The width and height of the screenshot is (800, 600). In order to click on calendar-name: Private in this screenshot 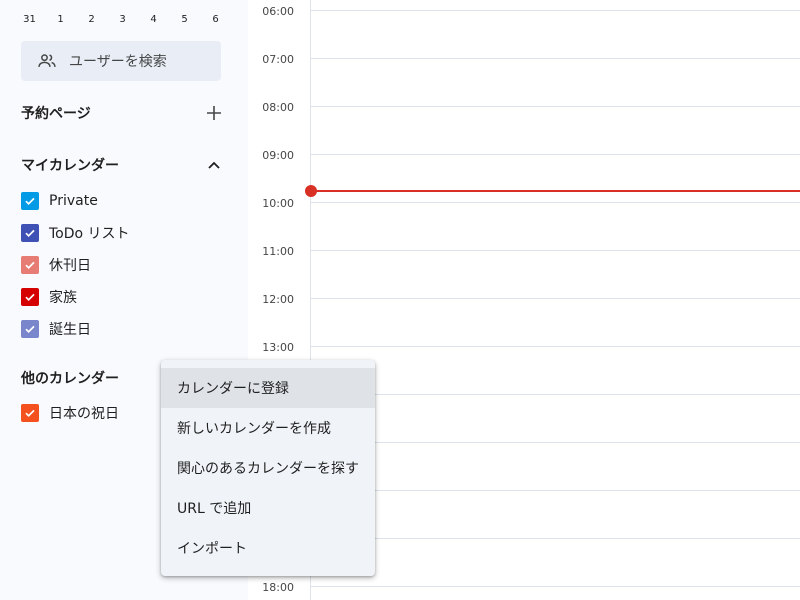, I will do `click(73, 201)`.